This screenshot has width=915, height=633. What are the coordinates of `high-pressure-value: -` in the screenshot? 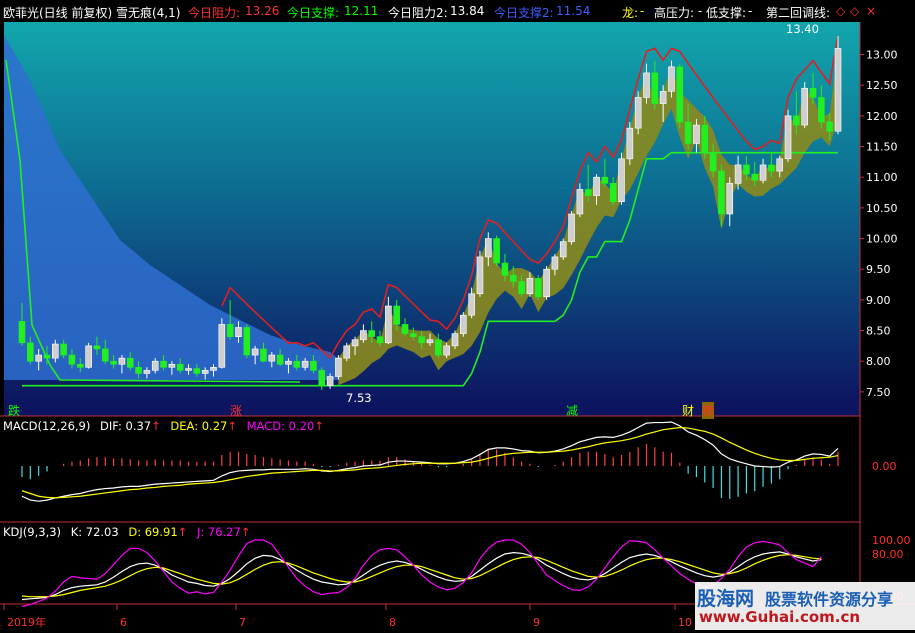 It's located at (700, 11).